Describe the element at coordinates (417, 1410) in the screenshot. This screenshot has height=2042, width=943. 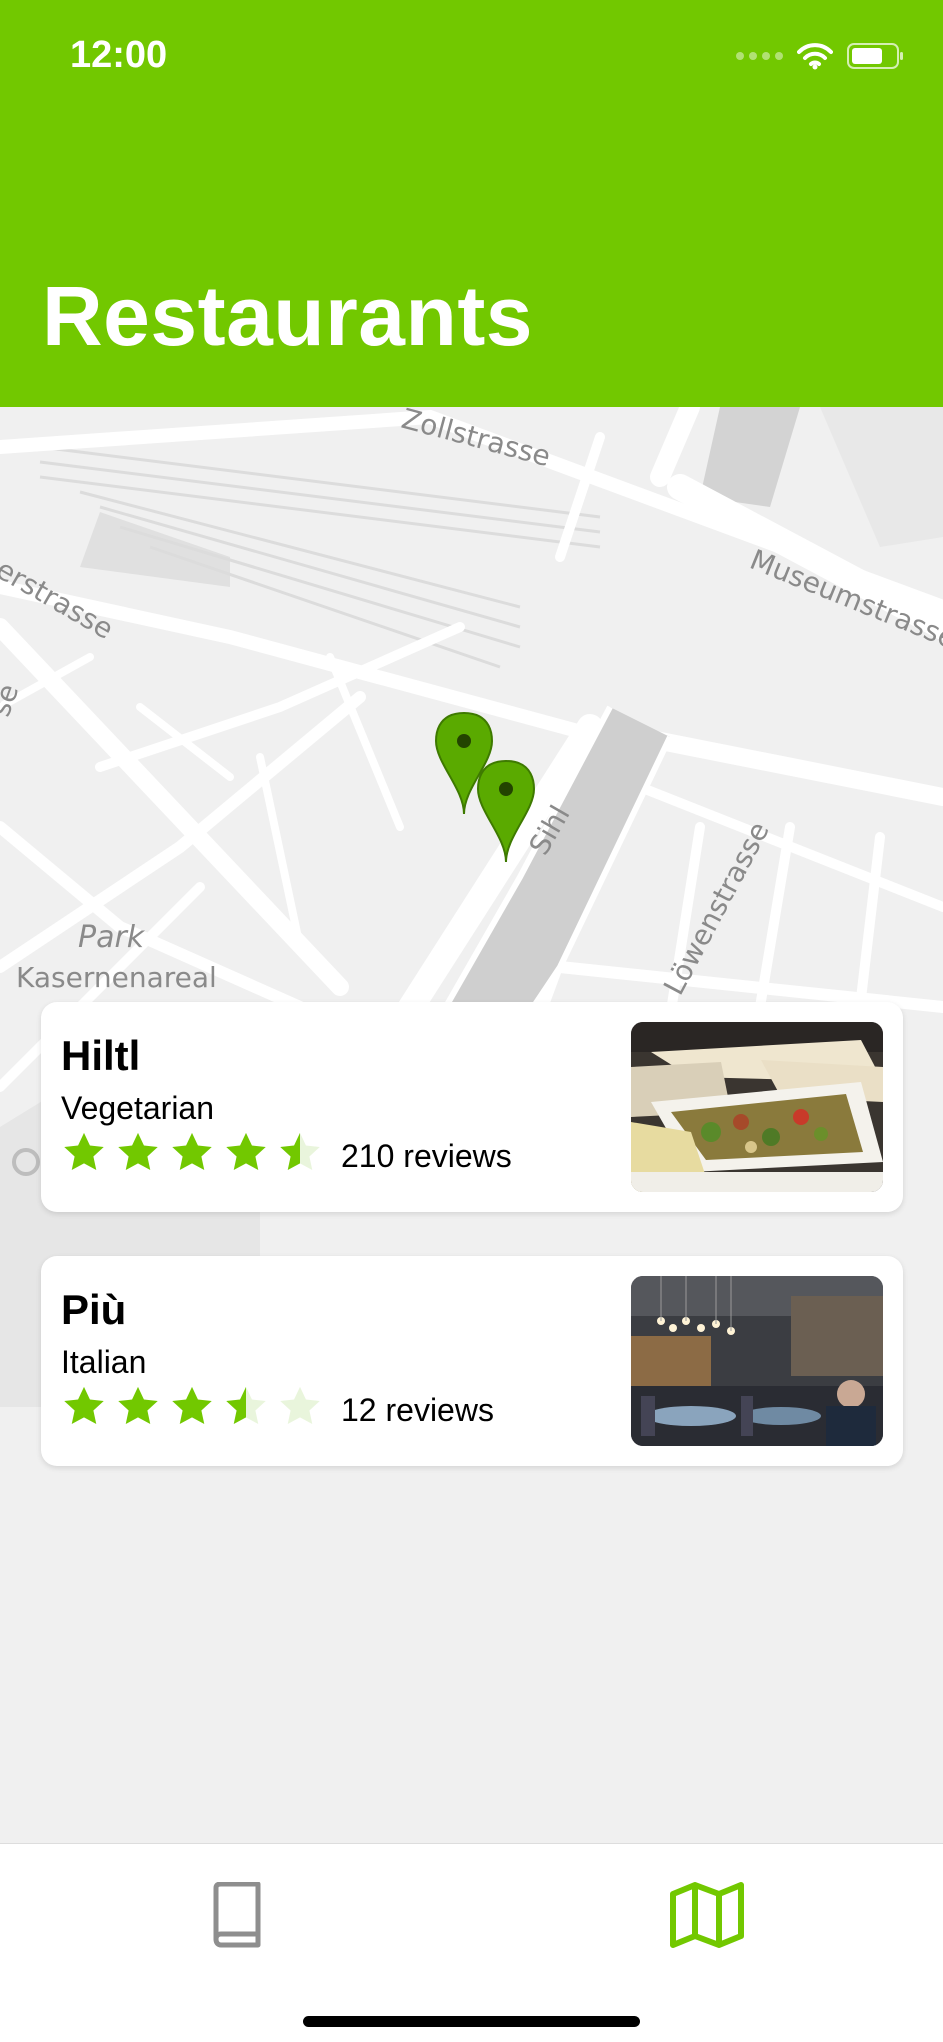
I see `review-count: 12 reviews` at that location.